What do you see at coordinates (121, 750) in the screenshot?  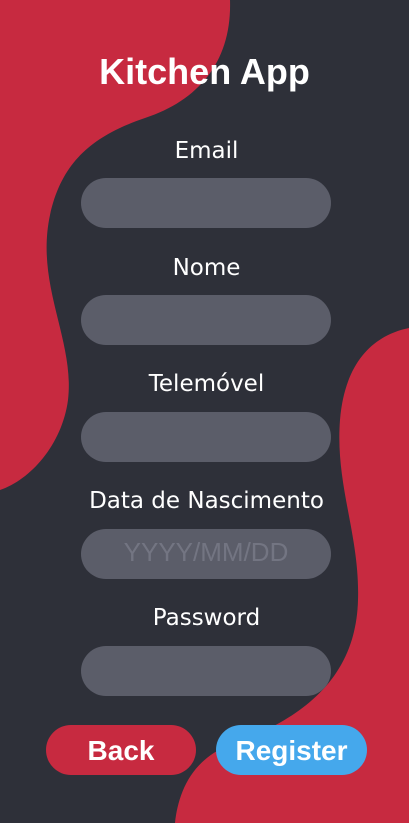 I see `back-button: Back` at bounding box center [121, 750].